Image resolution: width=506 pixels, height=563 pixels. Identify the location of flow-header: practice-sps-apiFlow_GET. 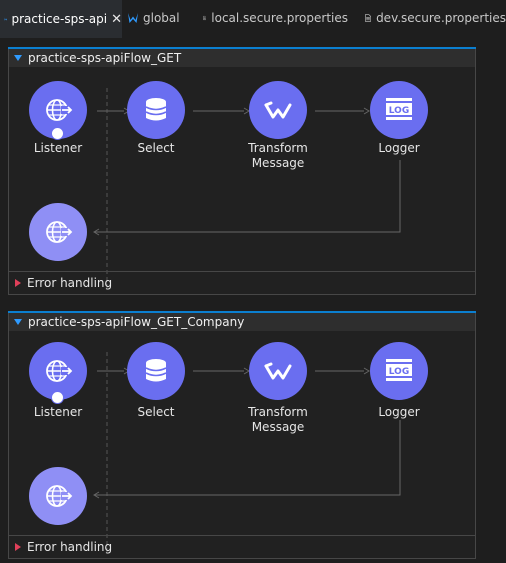
(242, 58).